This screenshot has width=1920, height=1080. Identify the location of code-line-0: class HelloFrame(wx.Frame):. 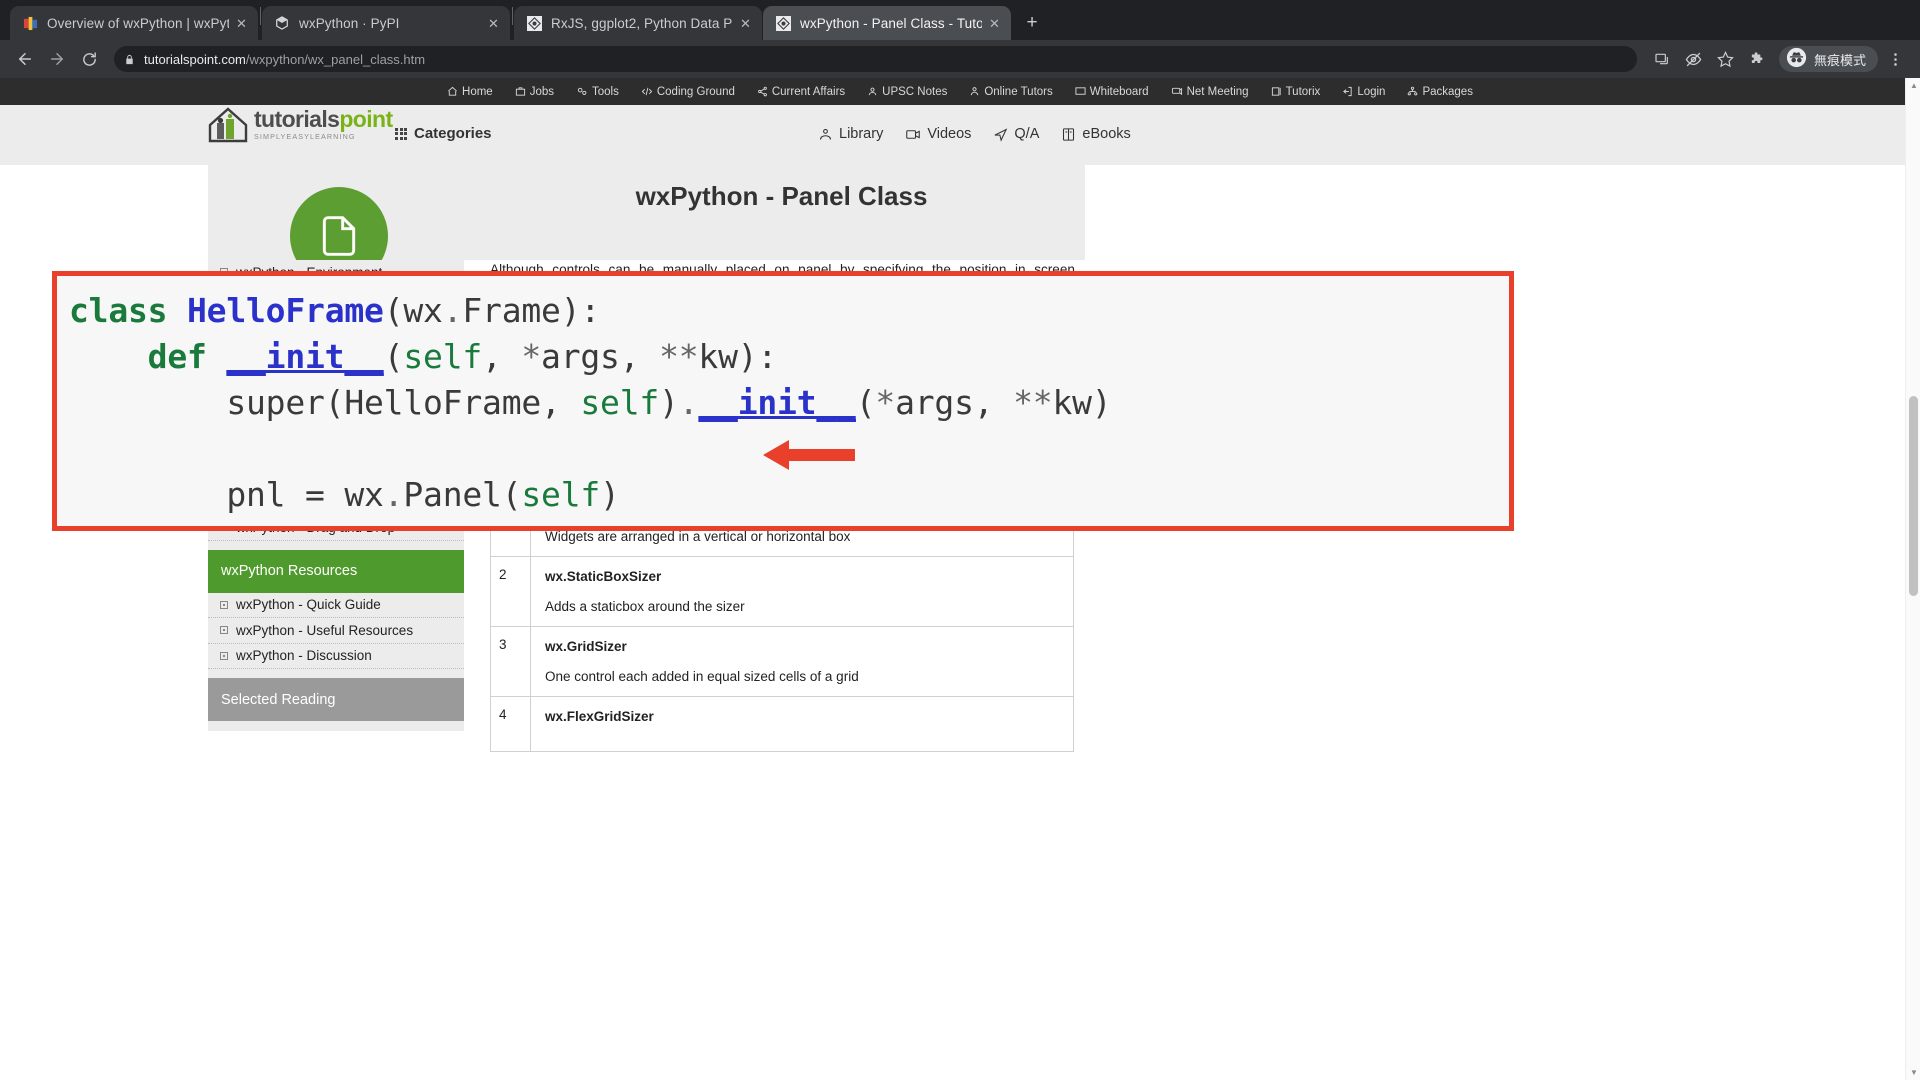
(789, 311).